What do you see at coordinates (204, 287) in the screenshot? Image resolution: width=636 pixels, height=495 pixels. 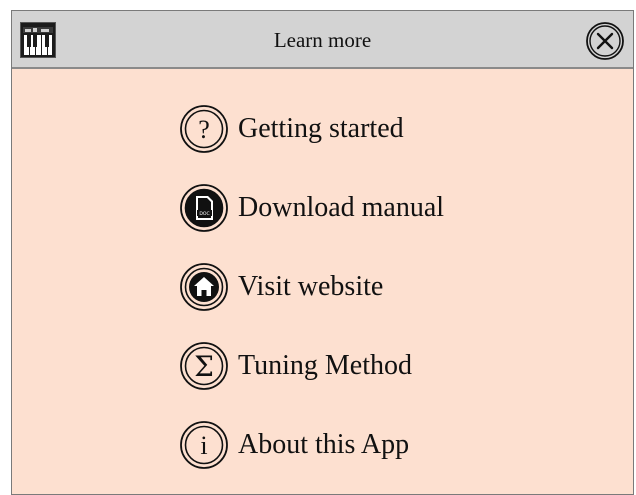 I see `home-icon` at bounding box center [204, 287].